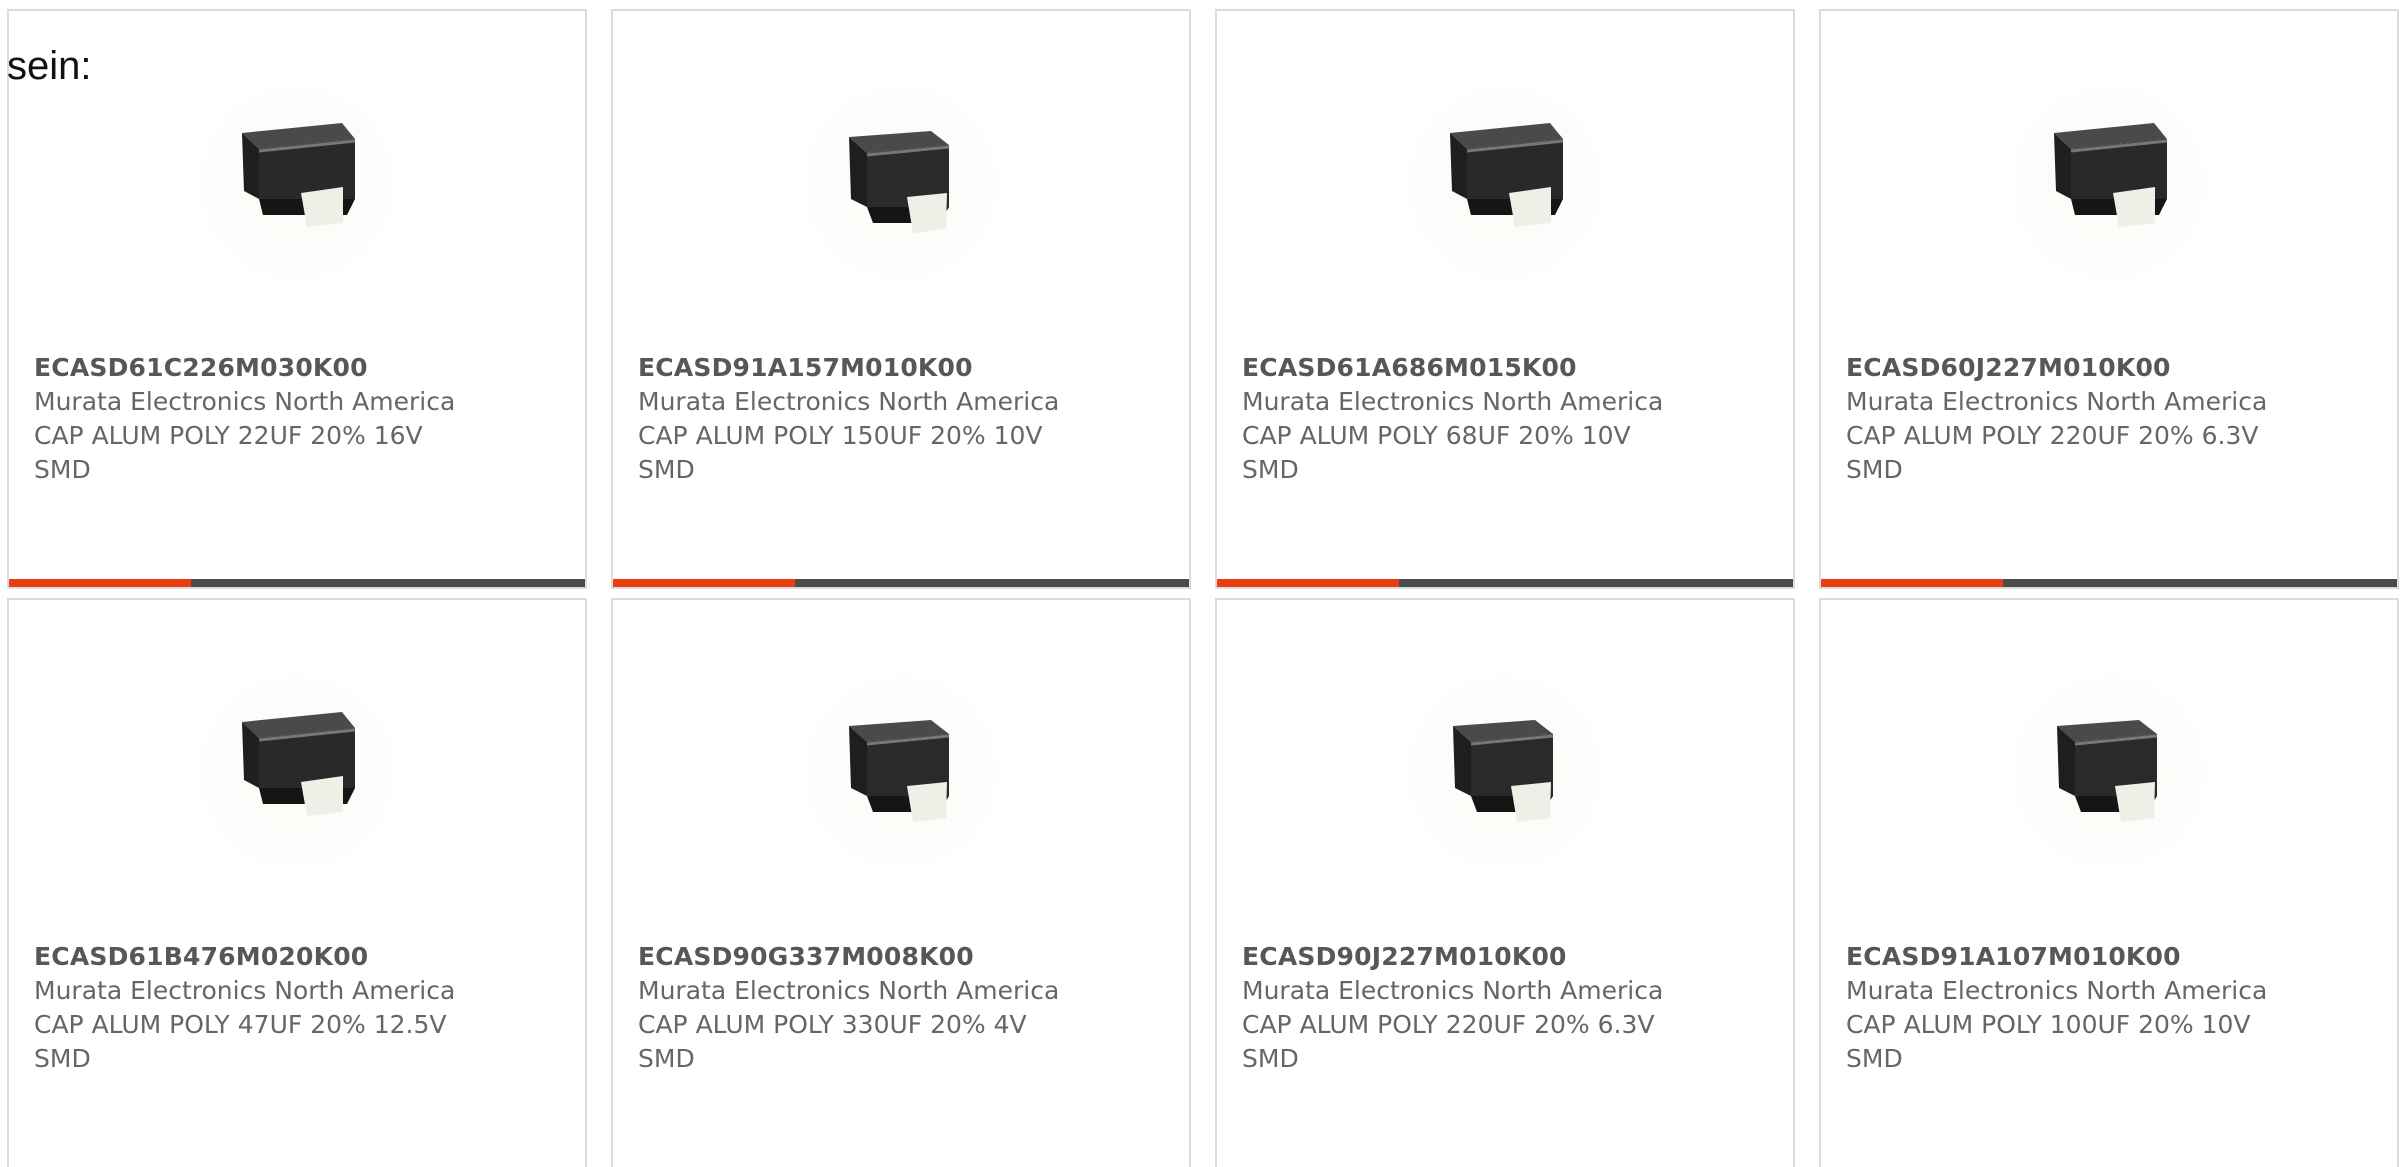 The image size is (2400, 1167). I want to click on part-number: ECASD91A157M010K00, so click(898, 368).